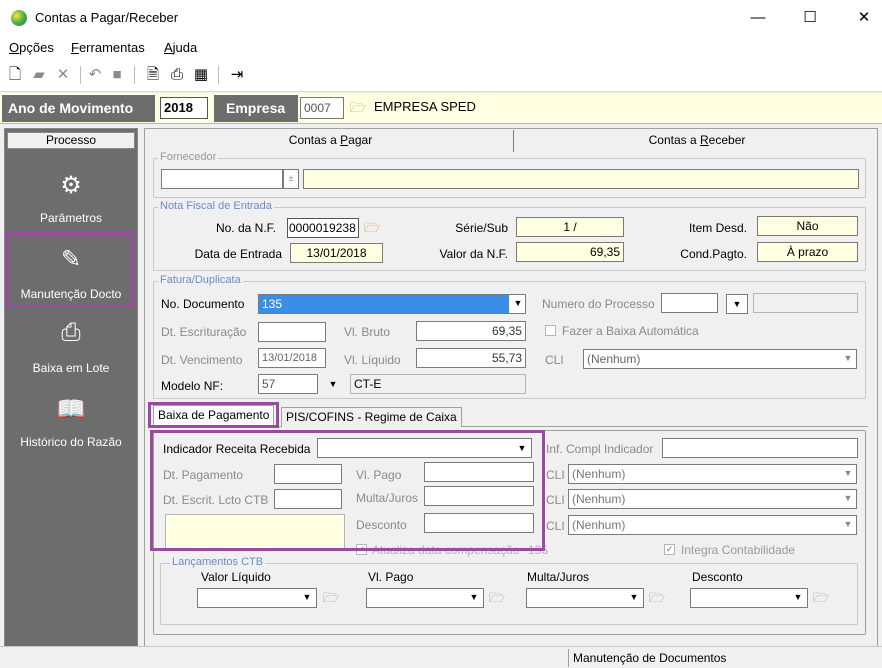 The width and height of the screenshot is (882, 668). Describe the element at coordinates (71, 185) in the screenshot. I see `parameters-icon: ⚙` at that location.